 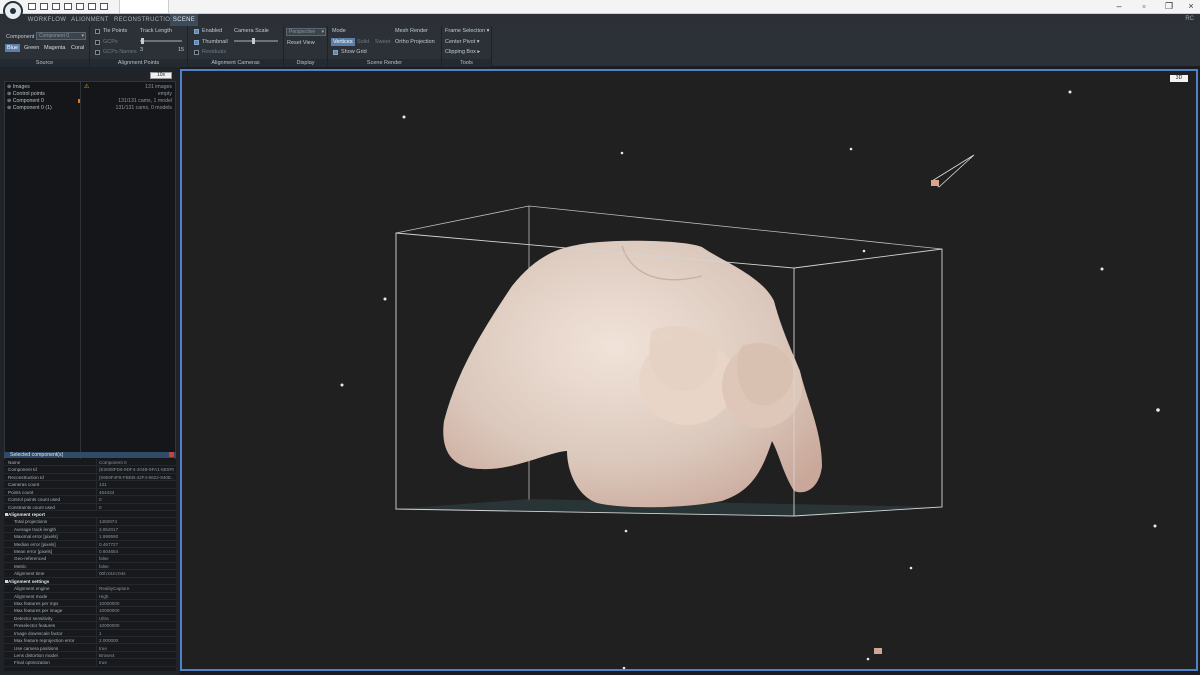 What do you see at coordinates (161, 75) in the screenshot?
I see `tree-filter-input: 10s` at bounding box center [161, 75].